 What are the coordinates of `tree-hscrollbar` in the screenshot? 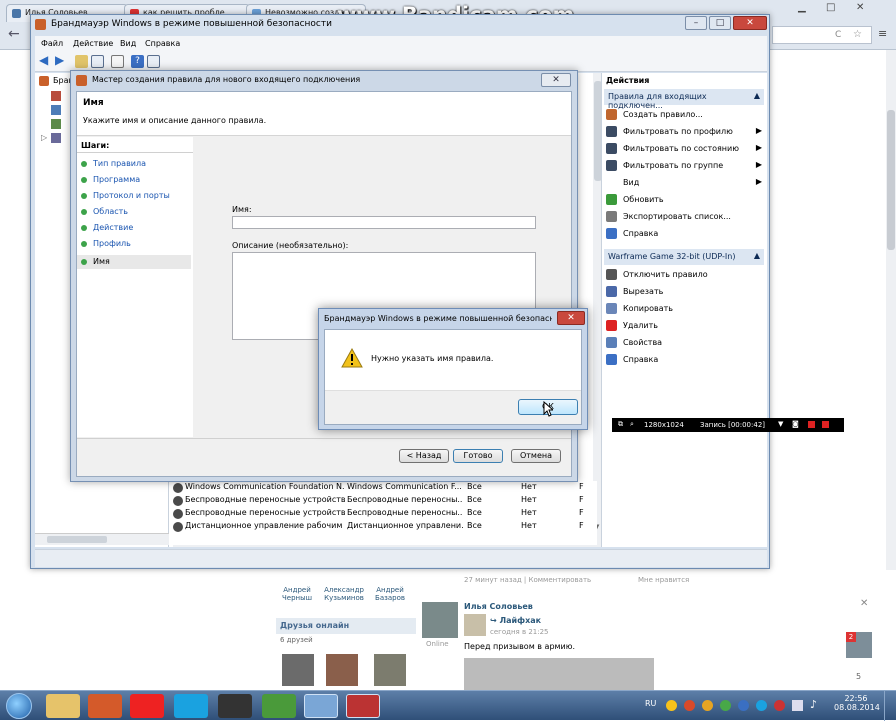 It's located at (102, 539).